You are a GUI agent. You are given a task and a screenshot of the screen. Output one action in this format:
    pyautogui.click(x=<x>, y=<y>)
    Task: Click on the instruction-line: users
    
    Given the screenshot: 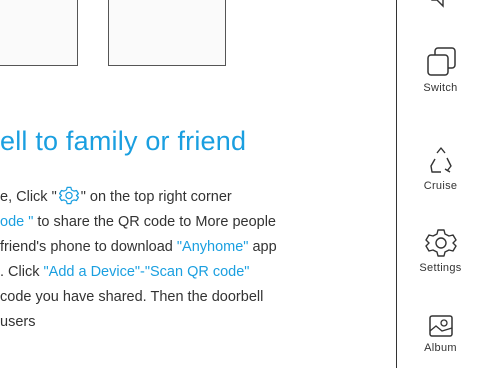 What is the action you would take?
    pyautogui.click(x=196, y=322)
    